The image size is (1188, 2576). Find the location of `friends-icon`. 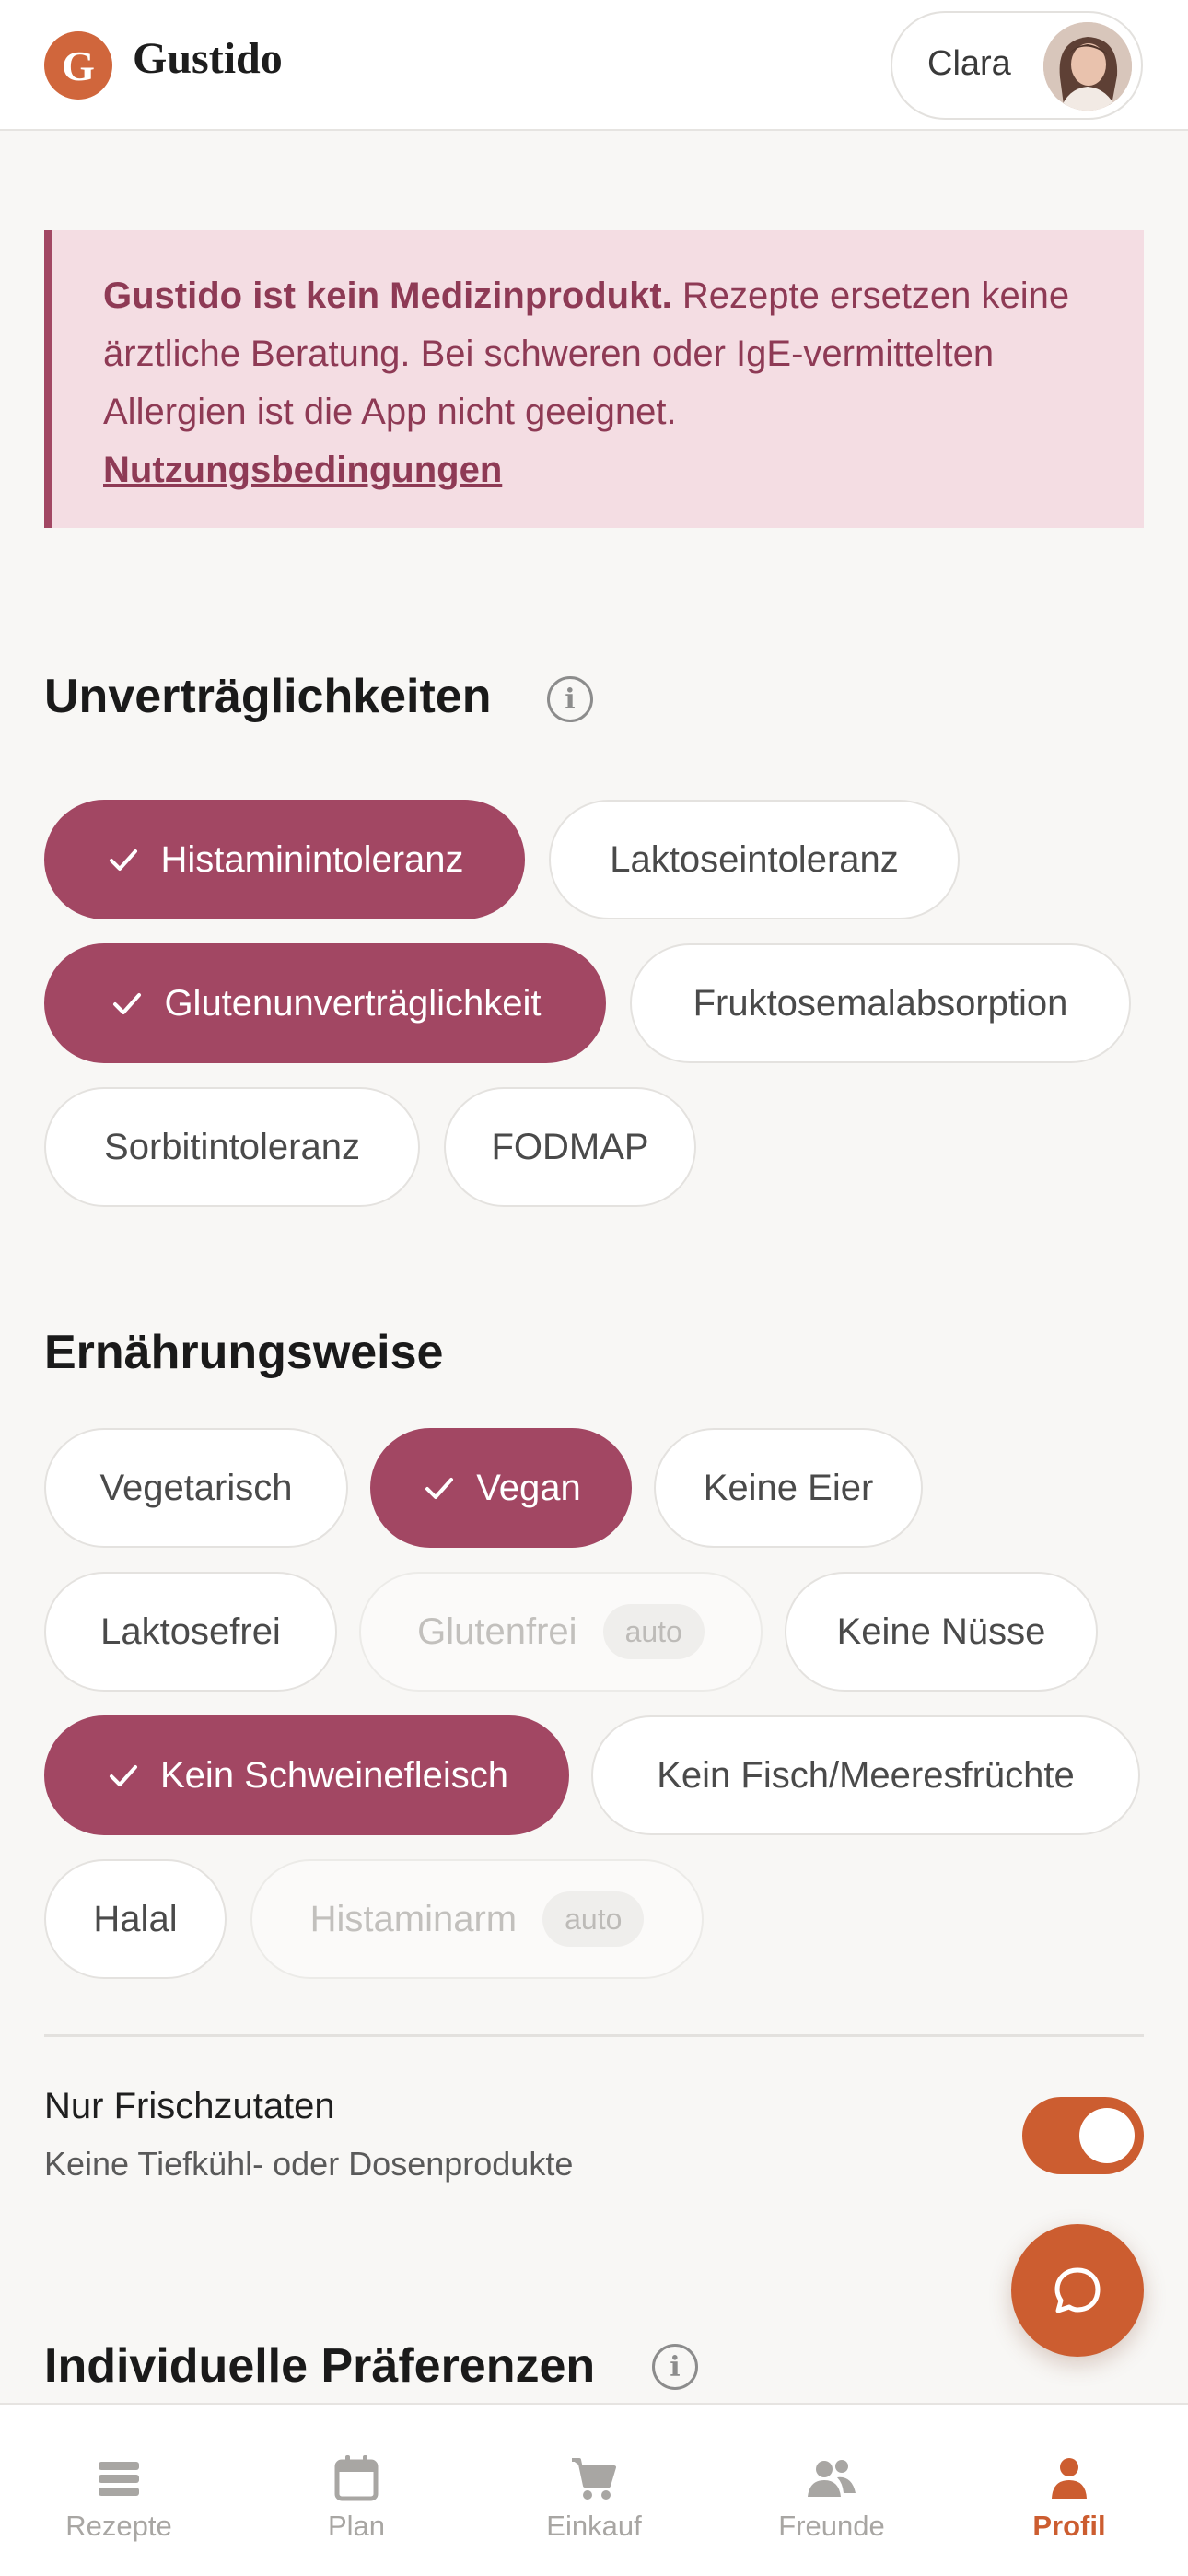

friends-icon is located at coordinates (832, 2478).